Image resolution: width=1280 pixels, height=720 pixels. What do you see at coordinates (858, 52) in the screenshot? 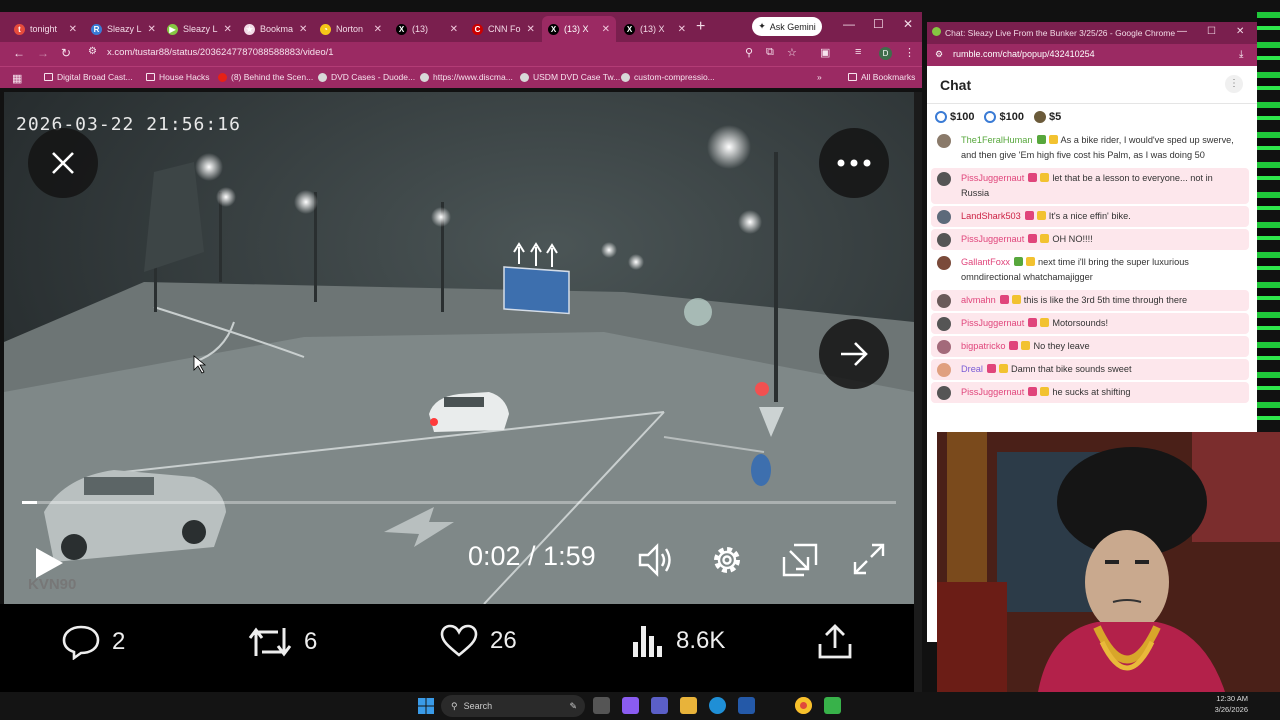
I see `tab-search-icon: ≡` at bounding box center [858, 52].